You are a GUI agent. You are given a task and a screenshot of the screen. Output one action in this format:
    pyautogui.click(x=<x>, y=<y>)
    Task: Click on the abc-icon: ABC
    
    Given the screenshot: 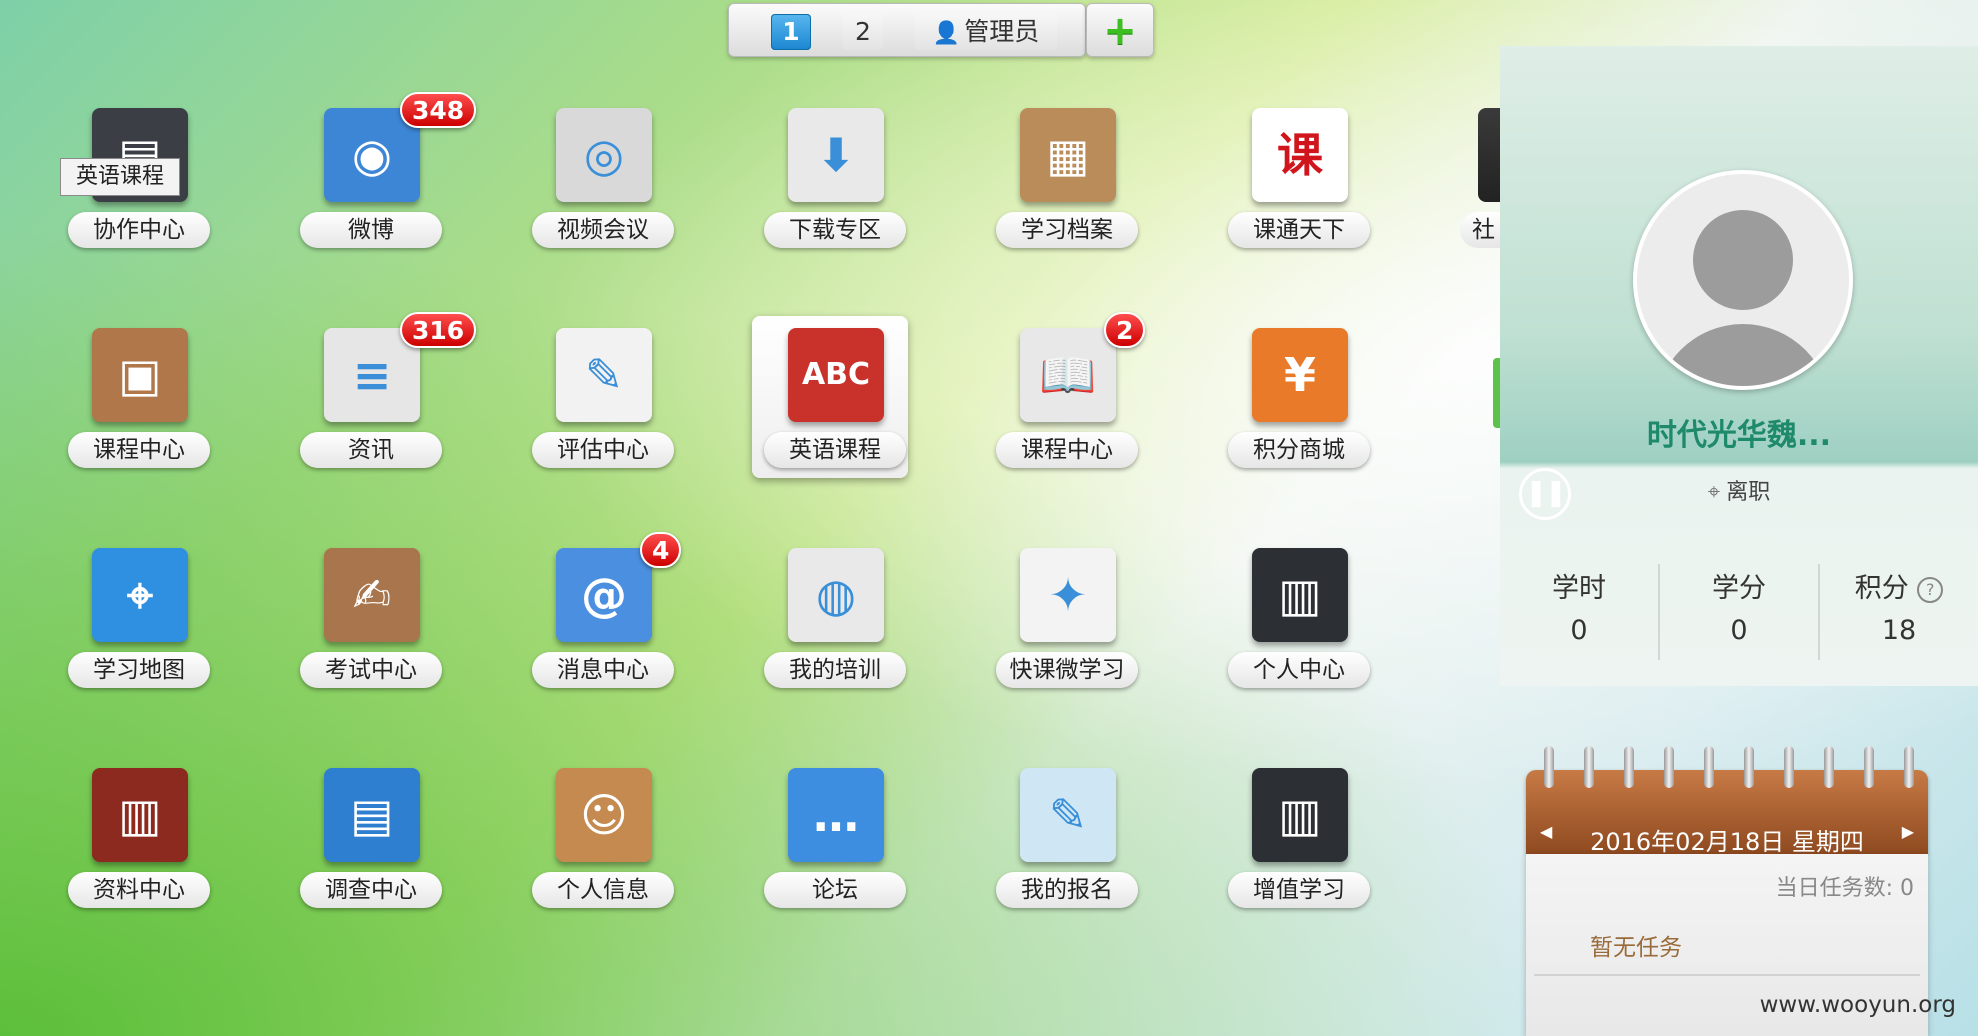 What is the action you would take?
    pyautogui.click(x=836, y=375)
    